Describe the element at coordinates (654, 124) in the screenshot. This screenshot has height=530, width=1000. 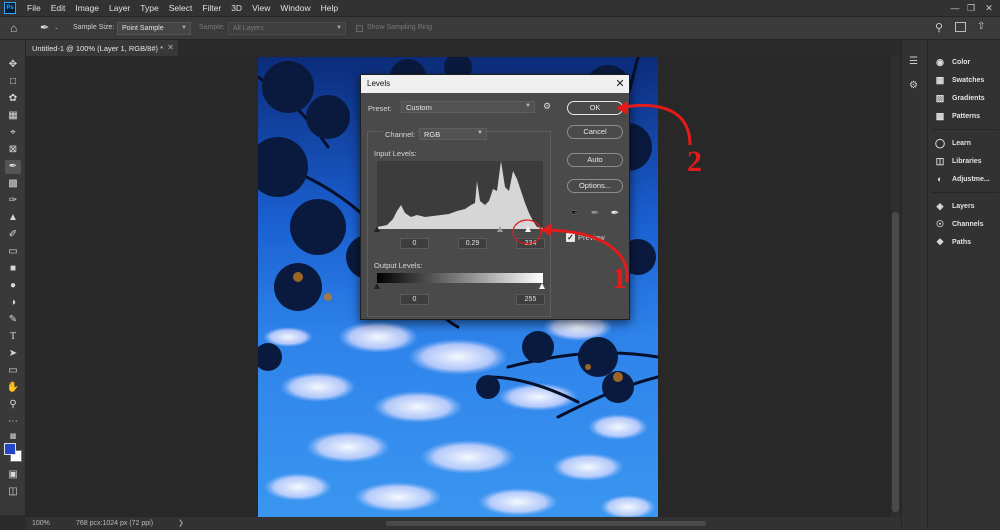
I see `arrow-to-ok-button` at that location.